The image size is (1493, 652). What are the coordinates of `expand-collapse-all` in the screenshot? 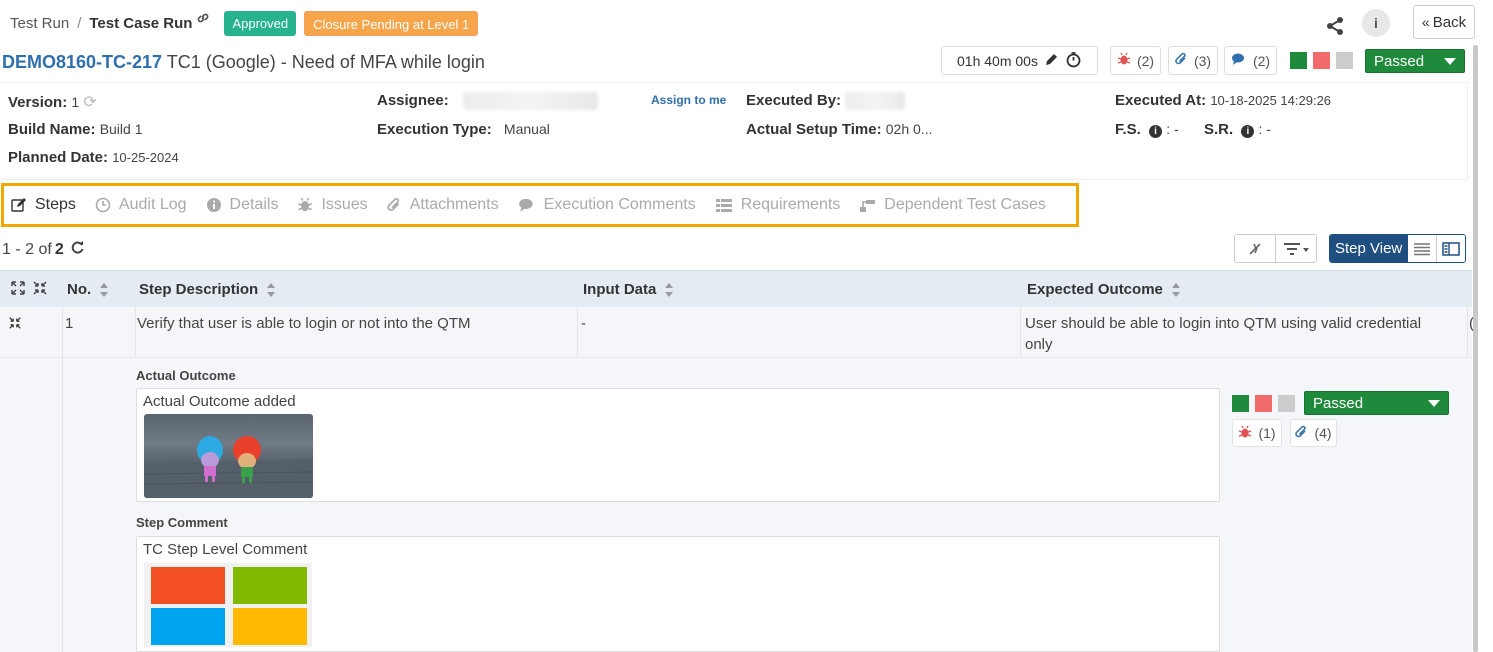 It's located at (29, 289).